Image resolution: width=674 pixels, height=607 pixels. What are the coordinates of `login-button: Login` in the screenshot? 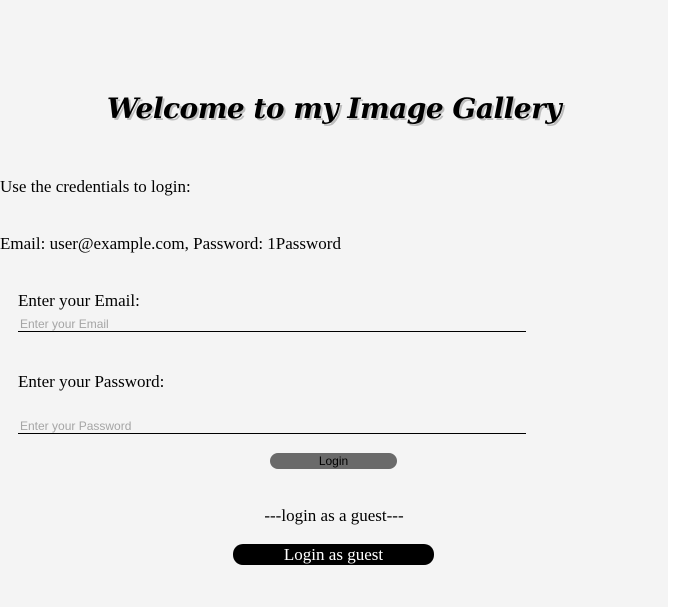 It's located at (333, 461).